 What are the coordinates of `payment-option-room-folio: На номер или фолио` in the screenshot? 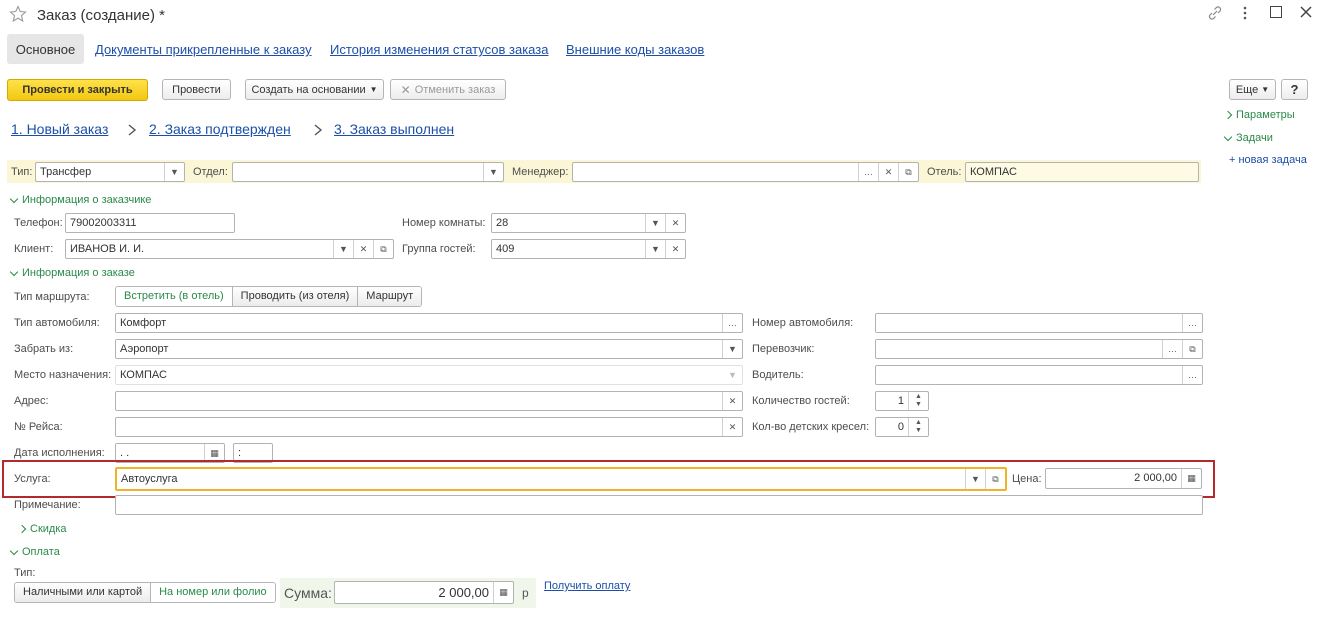 It's located at (213, 592).